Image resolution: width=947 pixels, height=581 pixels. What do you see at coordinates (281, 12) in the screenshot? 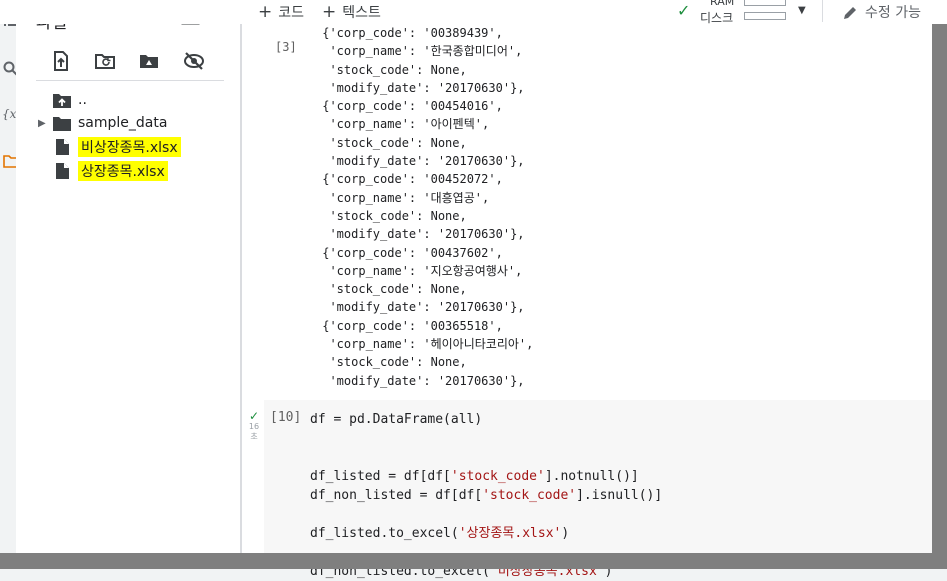
I see `add-code-button: + 코드` at bounding box center [281, 12].